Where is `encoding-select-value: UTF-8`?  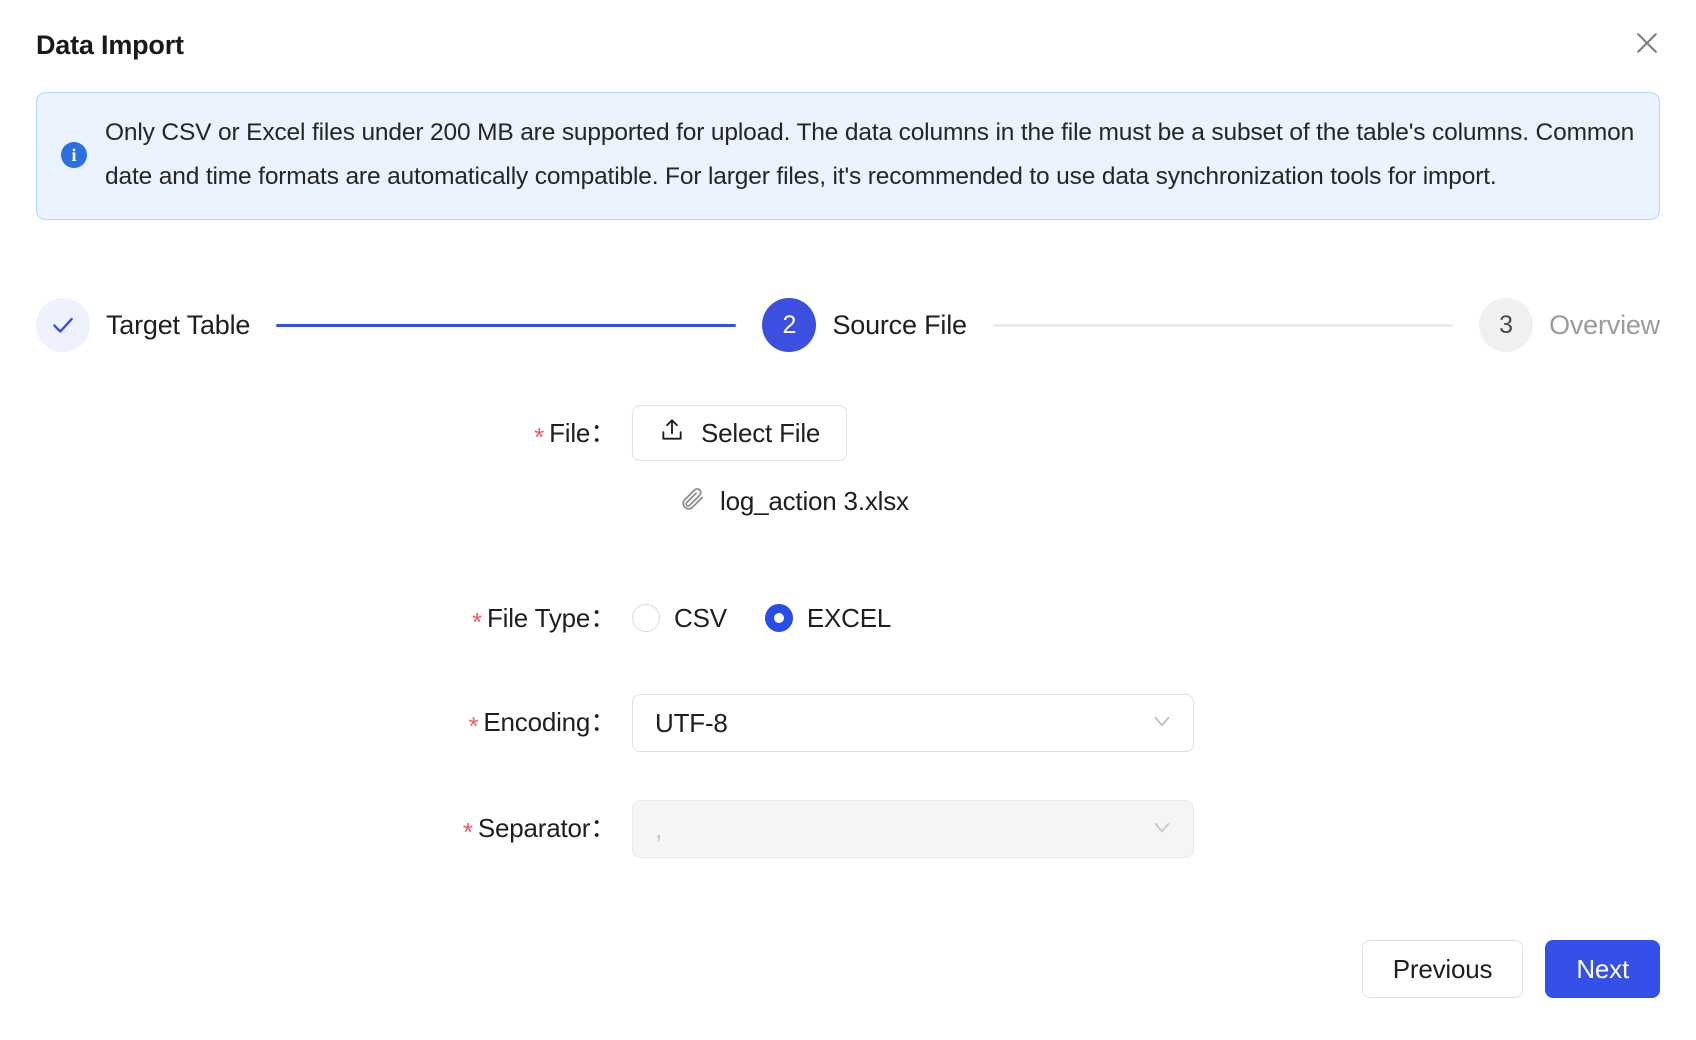 encoding-select-value: UTF-8 is located at coordinates (691, 722).